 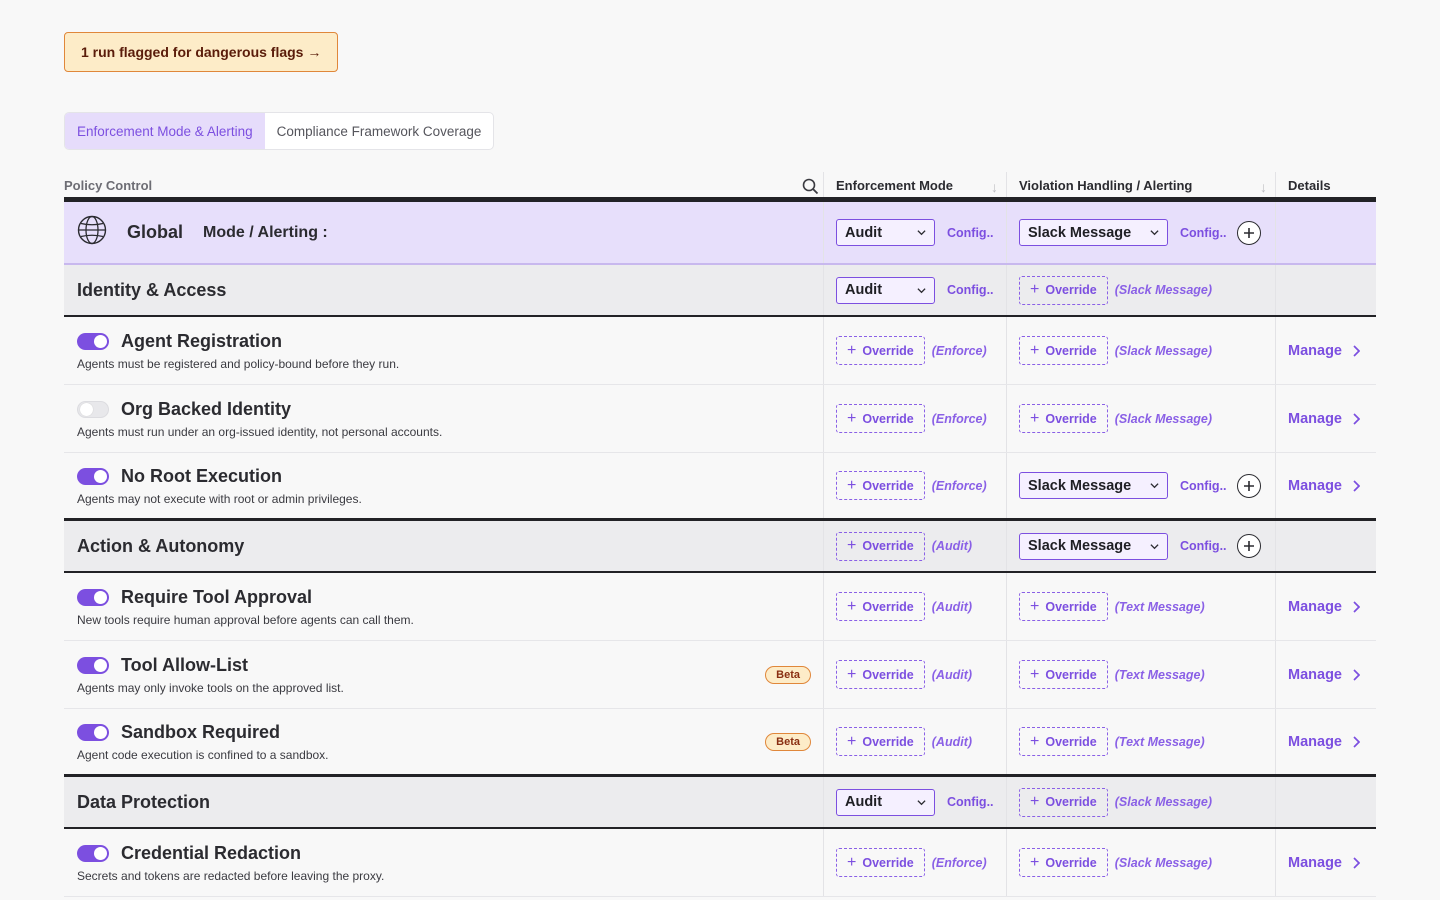 I want to click on global-subtitle: Mode / Alerting :, so click(x=265, y=232).